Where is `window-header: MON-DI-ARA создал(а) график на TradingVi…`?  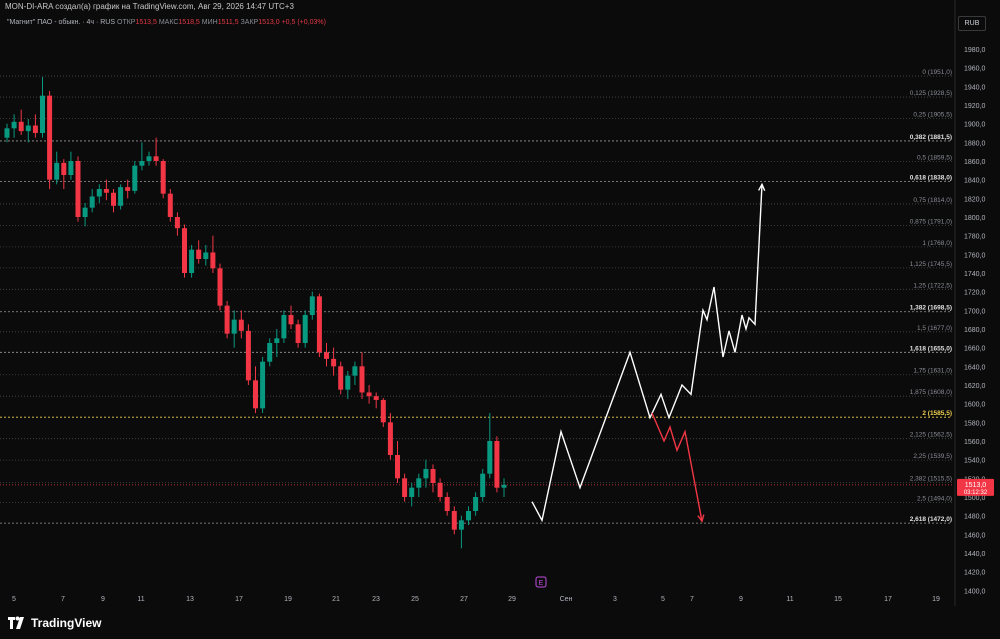
window-header: MON-DI-ARA создал(а) график на TradingVi… is located at coordinates (500, 7).